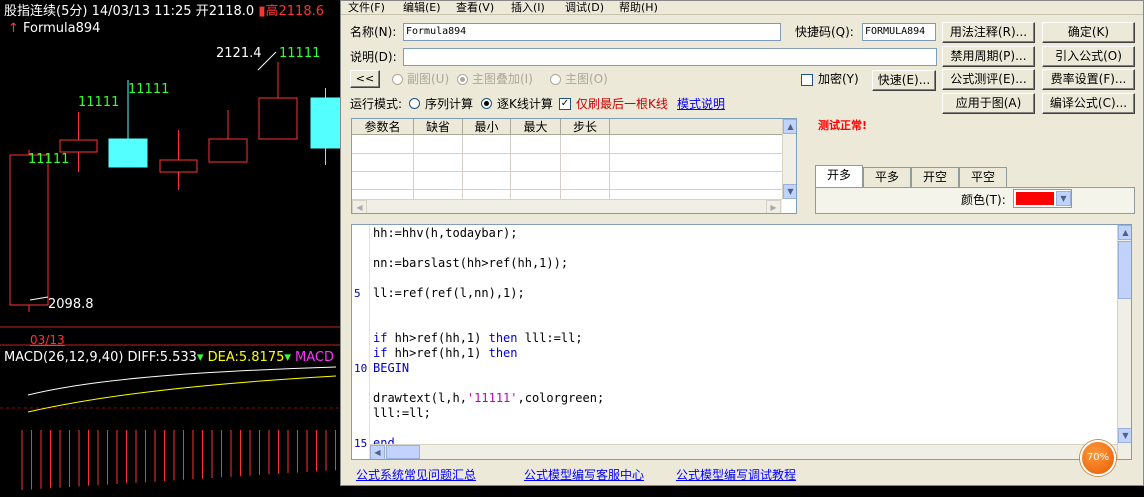 The height and width of the screenshot is (497, 1144). I want to click on col-default: 缺省, so click(438, 127).